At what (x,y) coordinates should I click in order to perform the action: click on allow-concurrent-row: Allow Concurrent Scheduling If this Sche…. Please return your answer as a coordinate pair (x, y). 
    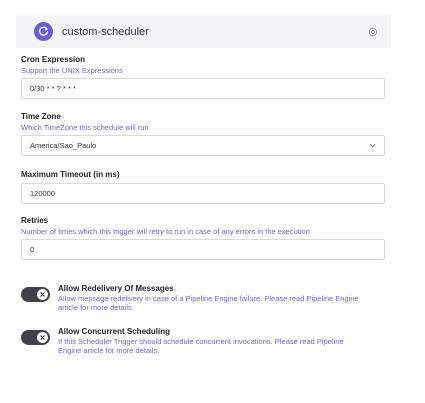
    Looking at the image, I should click on (203, 341).